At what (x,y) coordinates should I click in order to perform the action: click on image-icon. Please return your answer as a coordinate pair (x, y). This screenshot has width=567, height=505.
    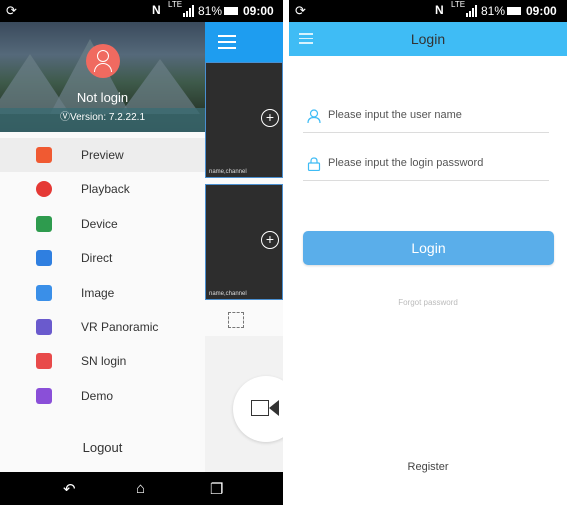
    Looking at the image, I should click on (44, 292).